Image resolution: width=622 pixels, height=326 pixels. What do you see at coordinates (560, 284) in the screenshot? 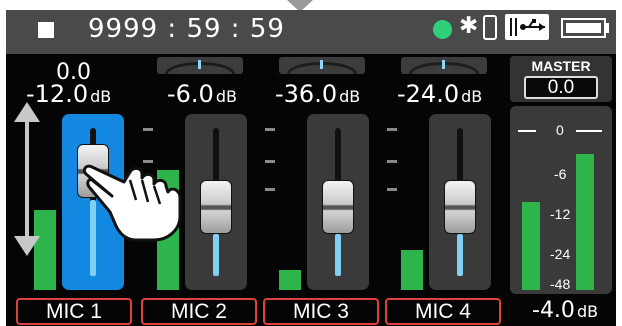
I see `master-scale-4: -48` at bounding box center [560, 284].